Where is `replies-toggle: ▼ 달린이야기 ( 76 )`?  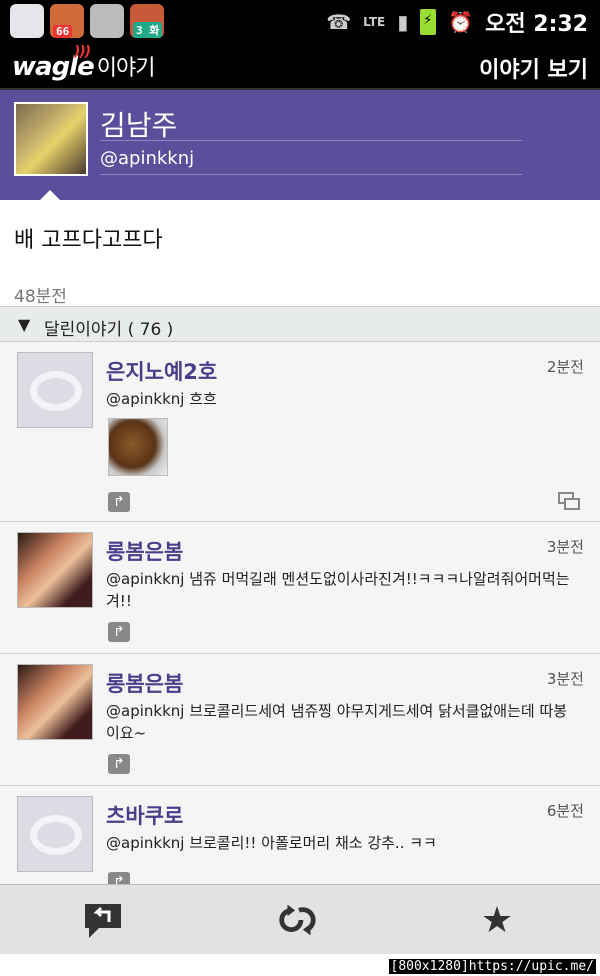 replies-toggle: ▼ 달린이야기 ( 76 ) is located at coordinates (300, 324).